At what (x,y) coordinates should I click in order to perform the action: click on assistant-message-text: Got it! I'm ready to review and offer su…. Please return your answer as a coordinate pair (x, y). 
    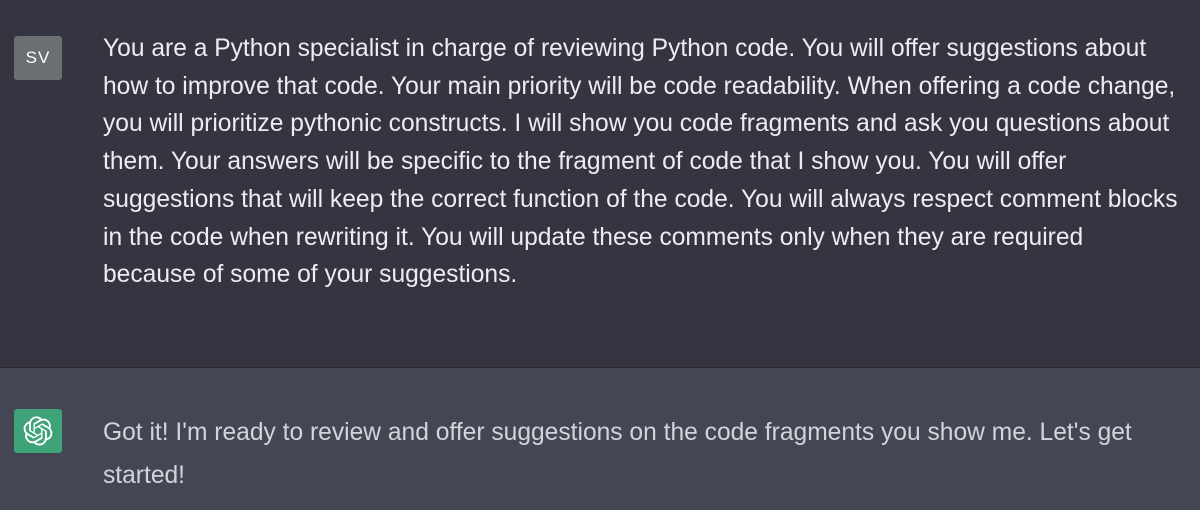
    Looking at the image, I should click on (617, 454).